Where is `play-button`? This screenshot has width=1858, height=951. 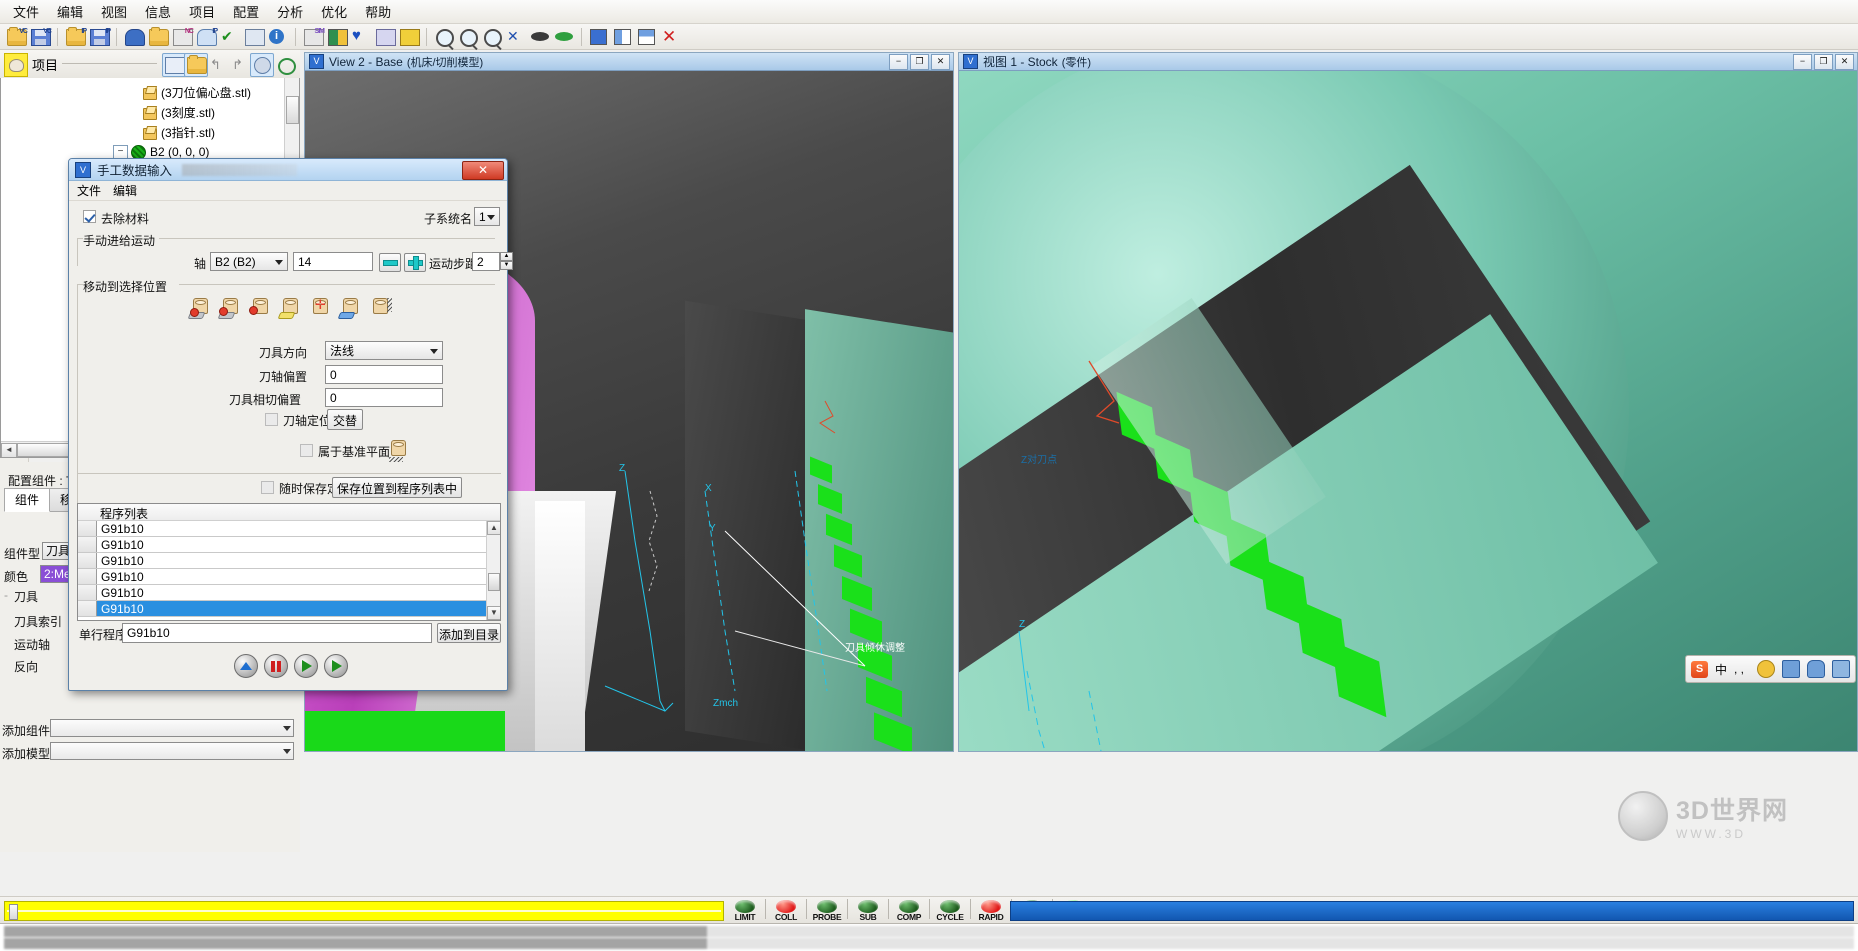 play-button is located at coordinates (336, 666).